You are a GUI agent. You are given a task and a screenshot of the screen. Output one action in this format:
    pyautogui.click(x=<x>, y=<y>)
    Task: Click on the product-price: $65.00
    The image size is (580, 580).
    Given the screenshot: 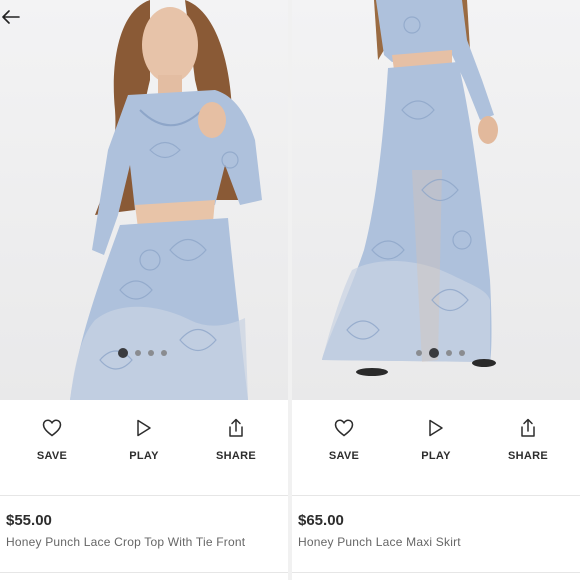 What is the action you would take?
    pyautogui.click(x=321, y=520)
    